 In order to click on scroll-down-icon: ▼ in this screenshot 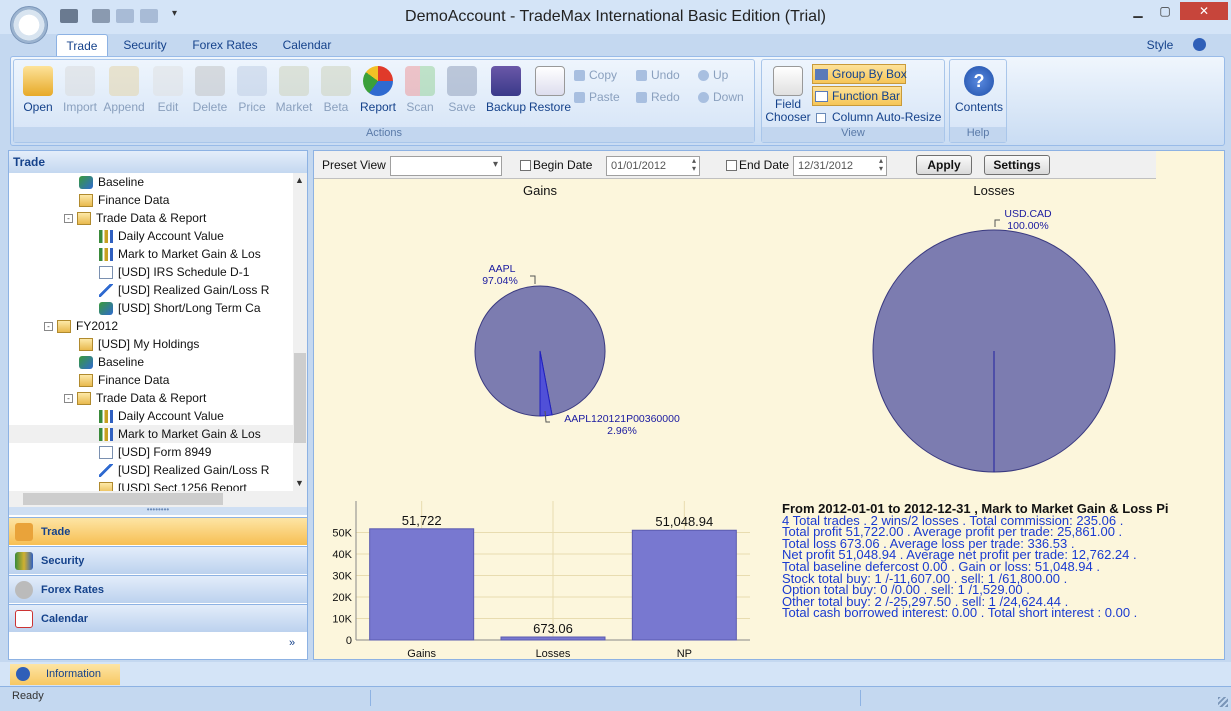, I will do `click(299, 483)`.